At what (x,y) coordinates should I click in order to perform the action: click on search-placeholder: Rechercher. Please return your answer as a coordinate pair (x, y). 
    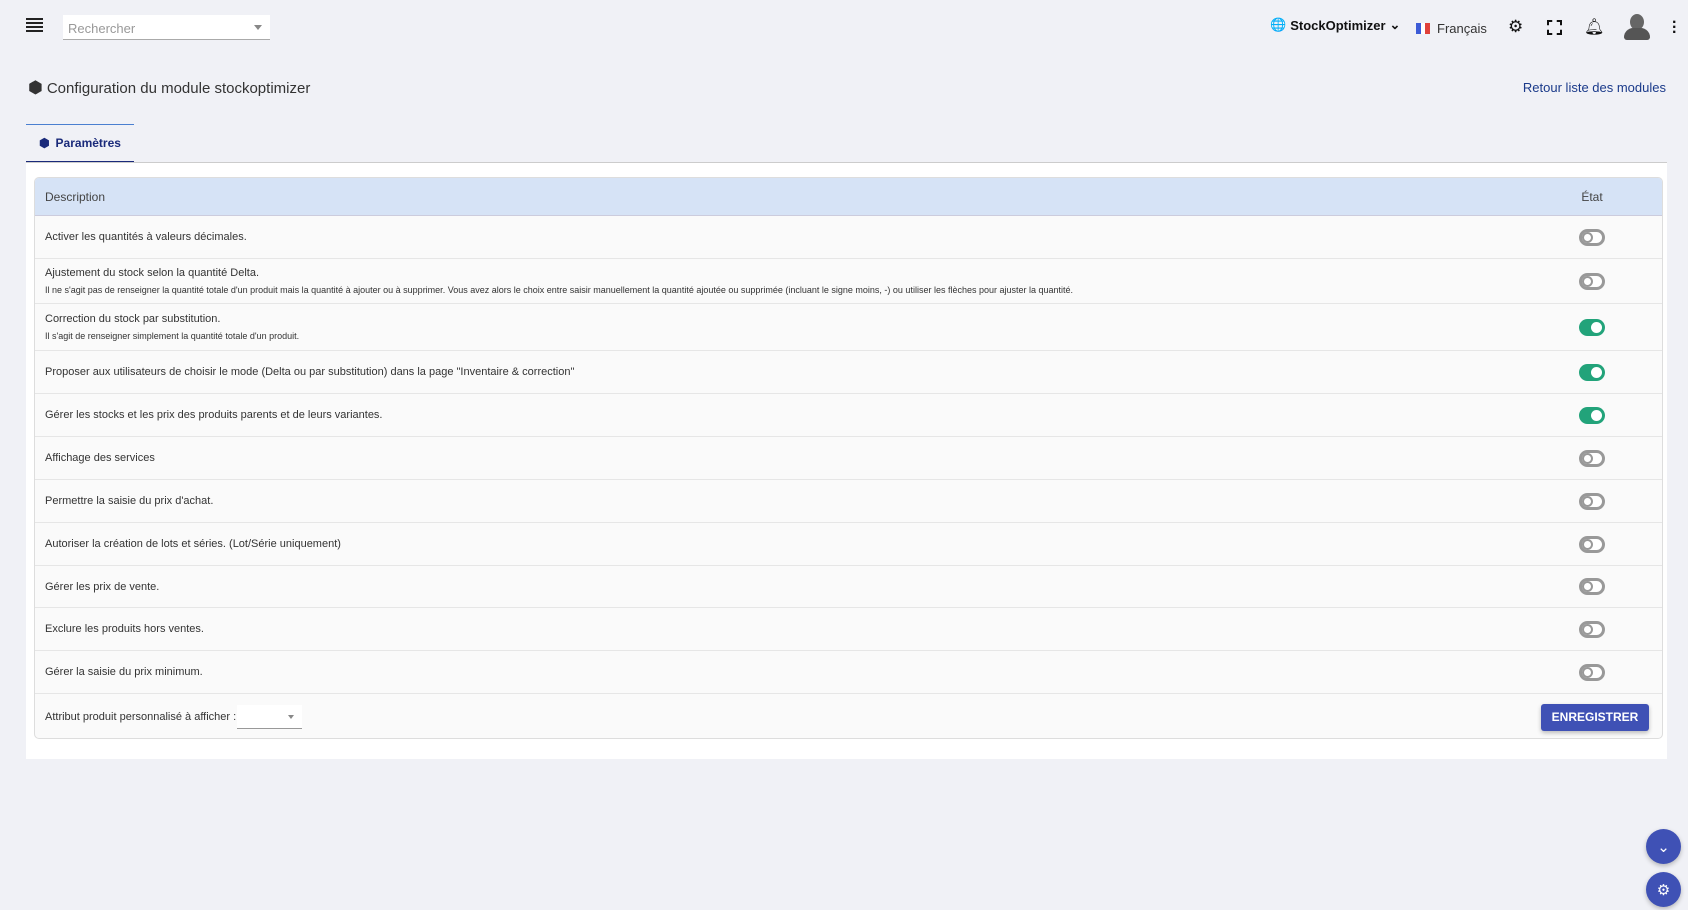
    Looking at the image, I should click on (102, 28).